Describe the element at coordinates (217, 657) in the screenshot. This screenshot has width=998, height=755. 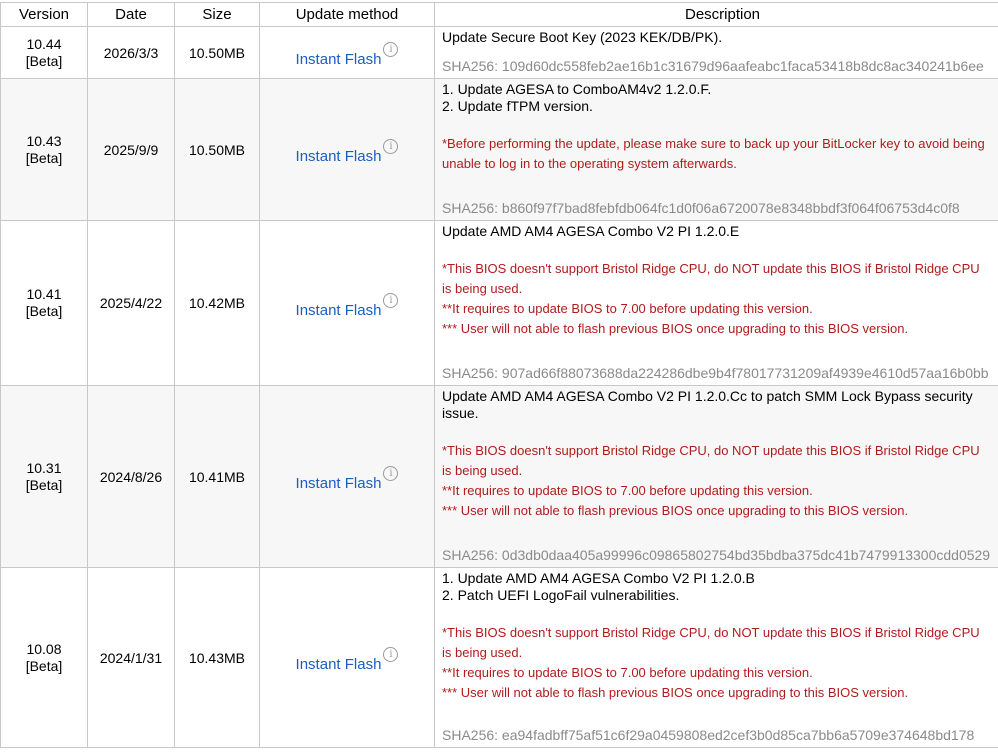
I see `size-cell: 10.43MB` at that location.